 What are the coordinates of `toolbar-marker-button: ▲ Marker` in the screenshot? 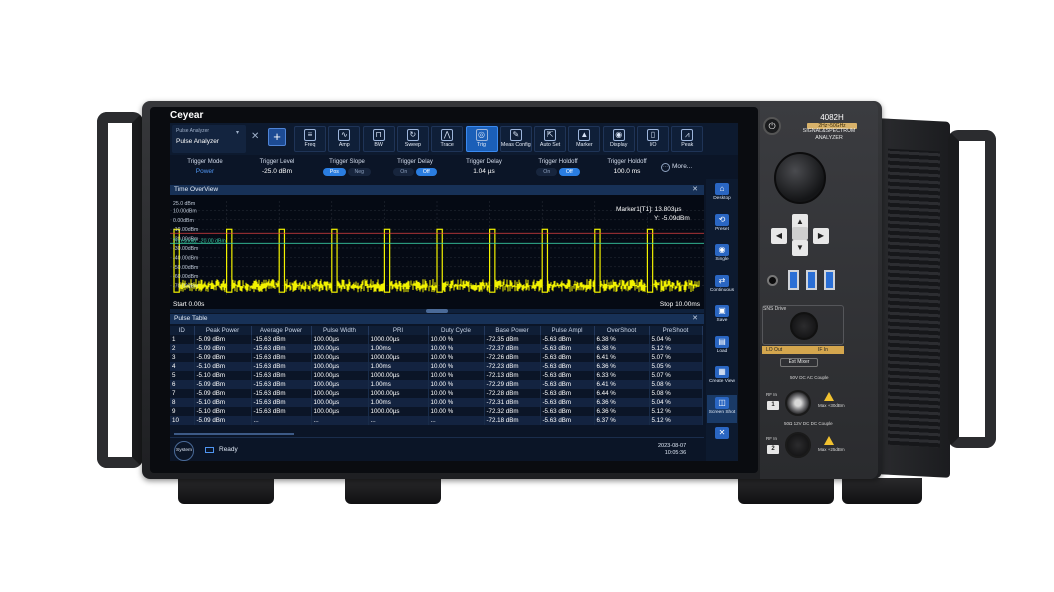 It's located at (584, 139).